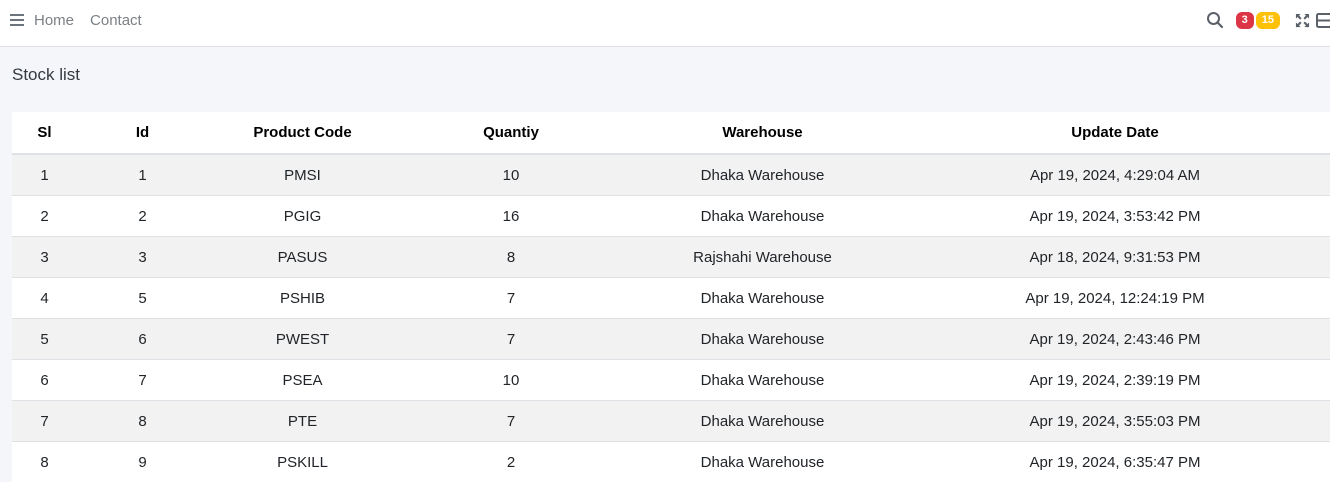 This screenshot has height=482, width=1330. I want to click on cell-update-date: Apr 19, 2024, 2:43:46 PM, so click(1115, 339).